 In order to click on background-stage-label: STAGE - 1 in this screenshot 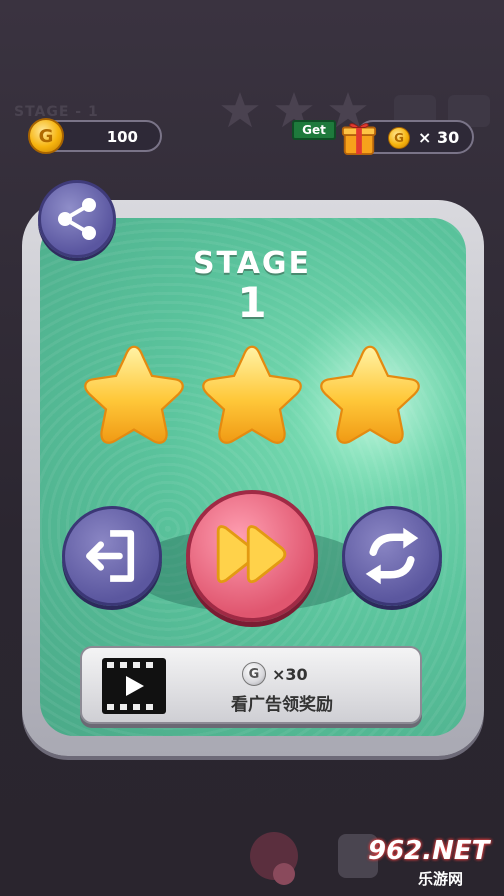, I will do `click(56, 112)`.